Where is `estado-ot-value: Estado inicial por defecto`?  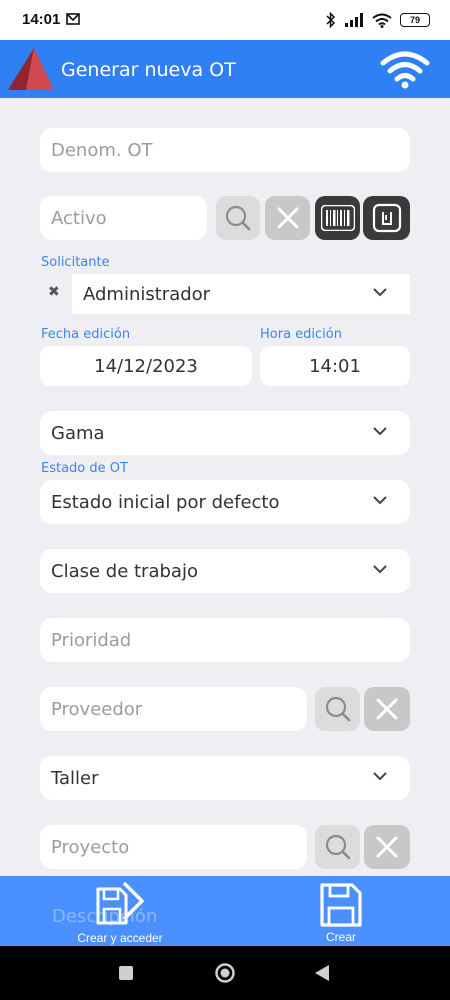
estado-ot-value: Estado inicial por defecto is located at coordinates (165, 502).